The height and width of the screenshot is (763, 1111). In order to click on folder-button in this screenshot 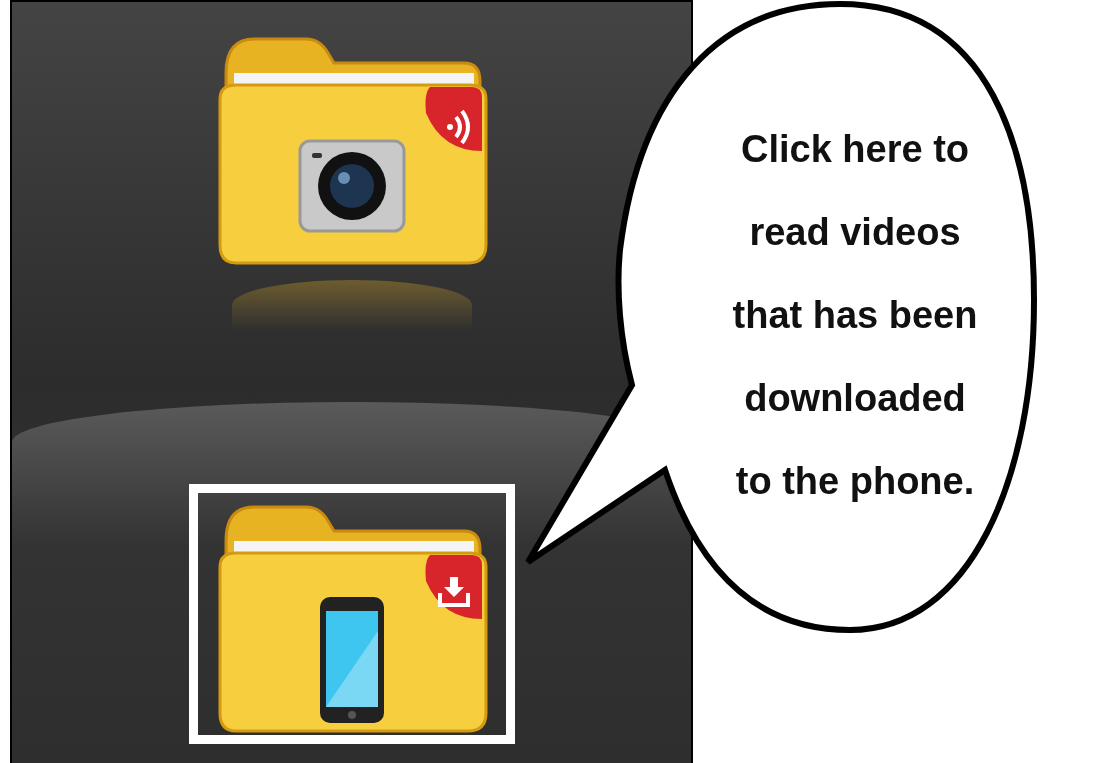, I will do `click(351, 614)`.